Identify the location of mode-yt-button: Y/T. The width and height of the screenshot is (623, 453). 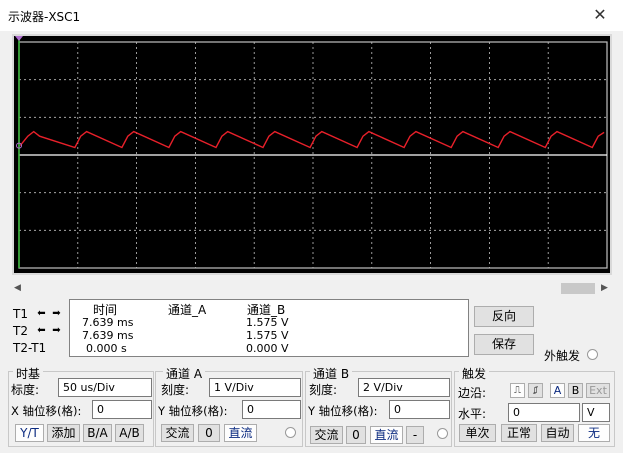
(29, 433).